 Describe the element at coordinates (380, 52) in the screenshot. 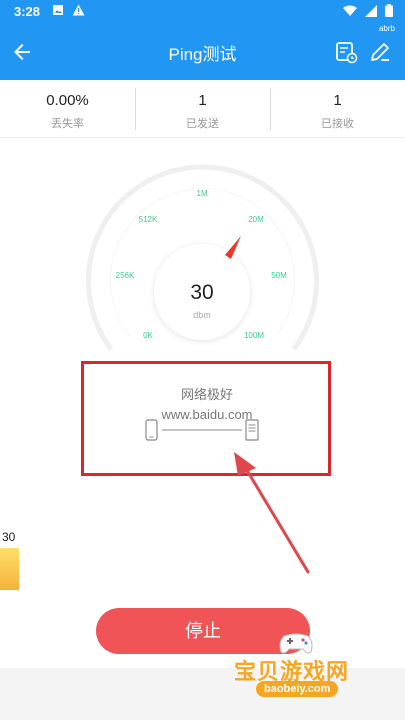

I see `edit-icon` at that location.